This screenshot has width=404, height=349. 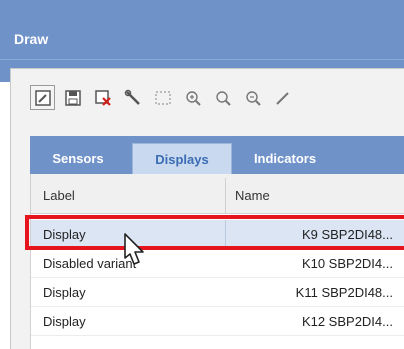 I want to click on column-divider, so click(x=225, y=196).